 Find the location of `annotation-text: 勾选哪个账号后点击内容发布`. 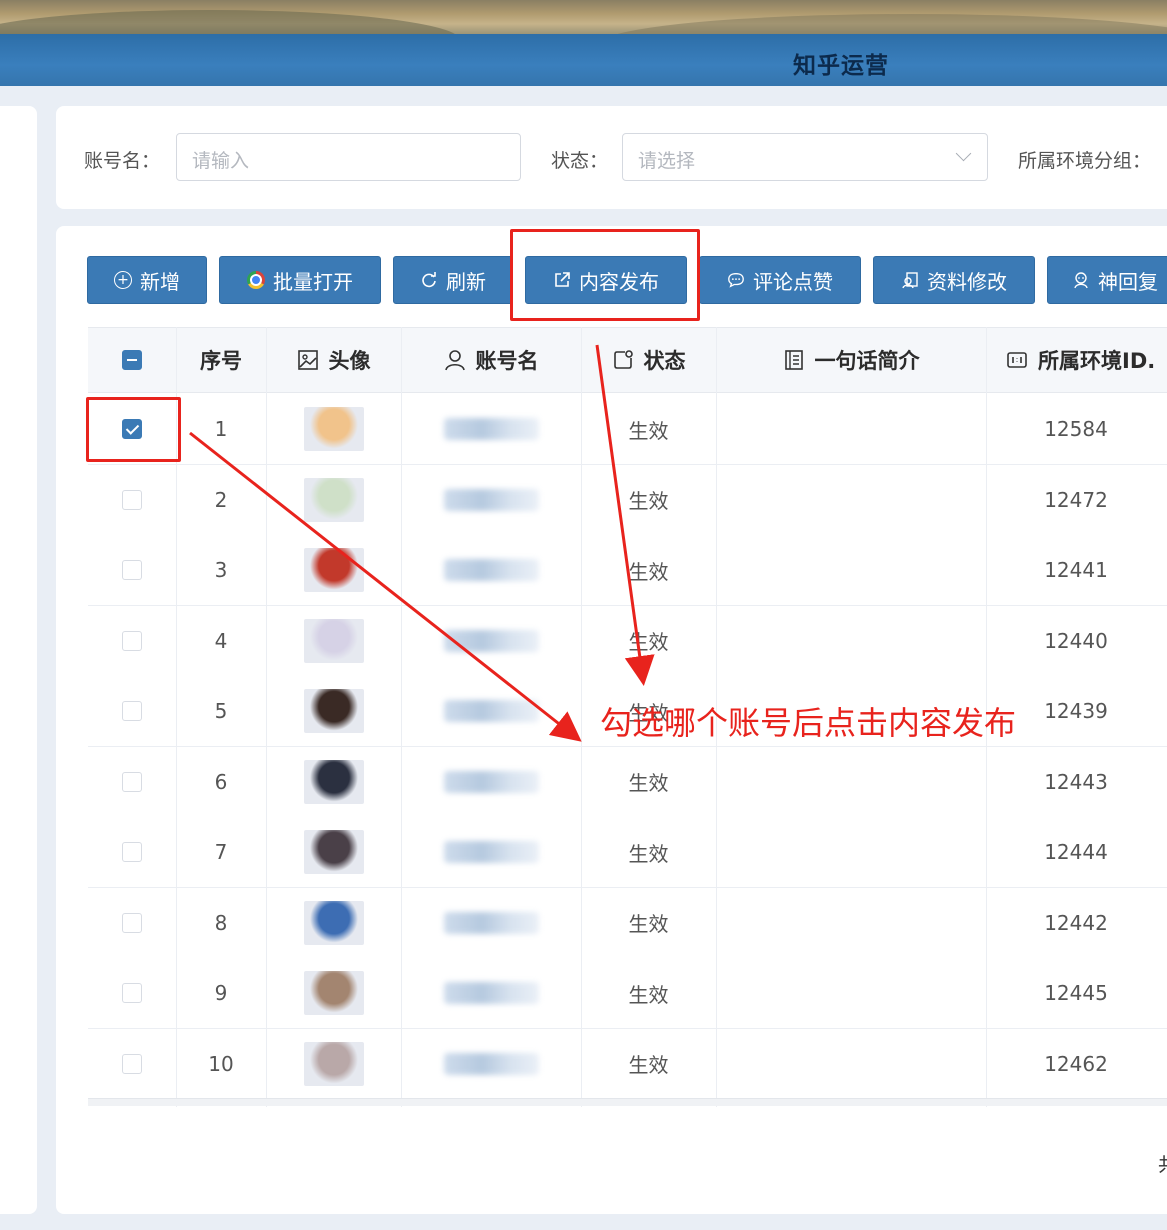

annotation-text: 勾选哪个账号后点击内容发布 is located at coordinates (808, 723).